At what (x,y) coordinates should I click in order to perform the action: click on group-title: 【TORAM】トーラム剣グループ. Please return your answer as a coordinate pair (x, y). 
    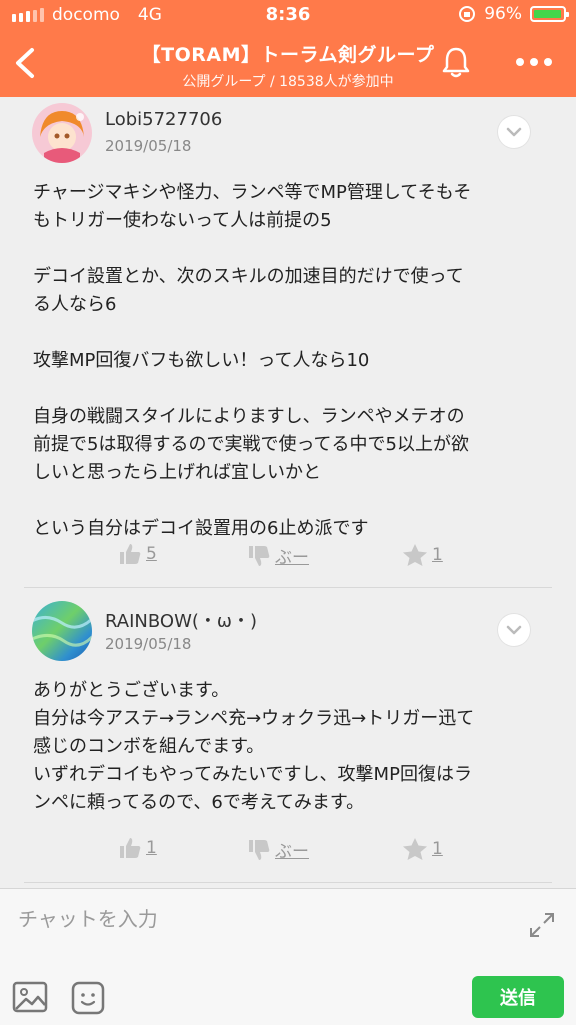
    Looking at the image, I should click on (288, 55).